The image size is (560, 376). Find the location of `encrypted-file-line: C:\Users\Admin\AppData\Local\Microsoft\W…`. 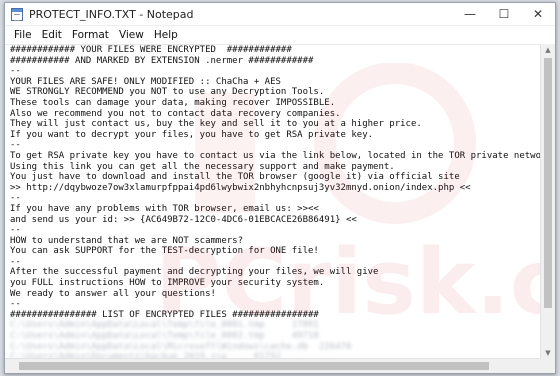

encrypted-file-line: C:\Users\Admin\AppData\Local\Microsoft\W… is located at coordinates (181, 346).